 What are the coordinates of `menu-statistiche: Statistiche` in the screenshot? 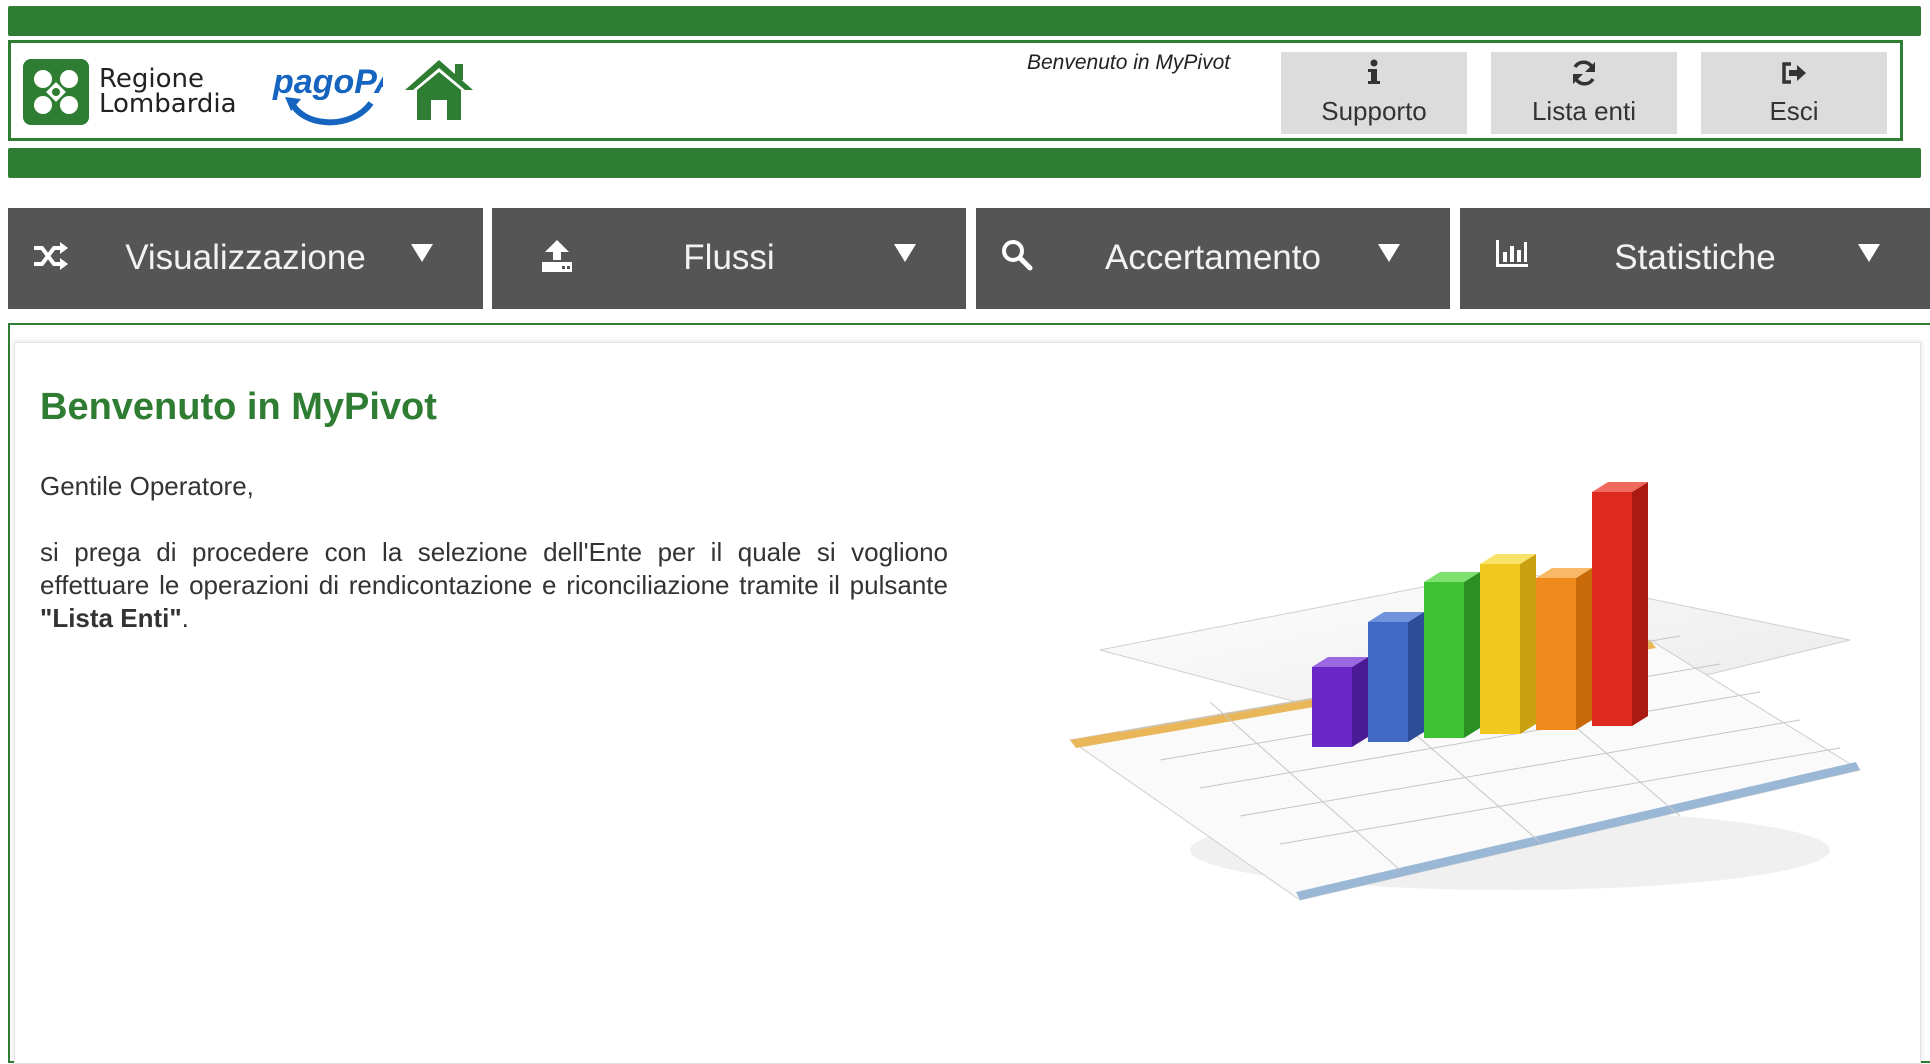 It's located at (1695, 258).